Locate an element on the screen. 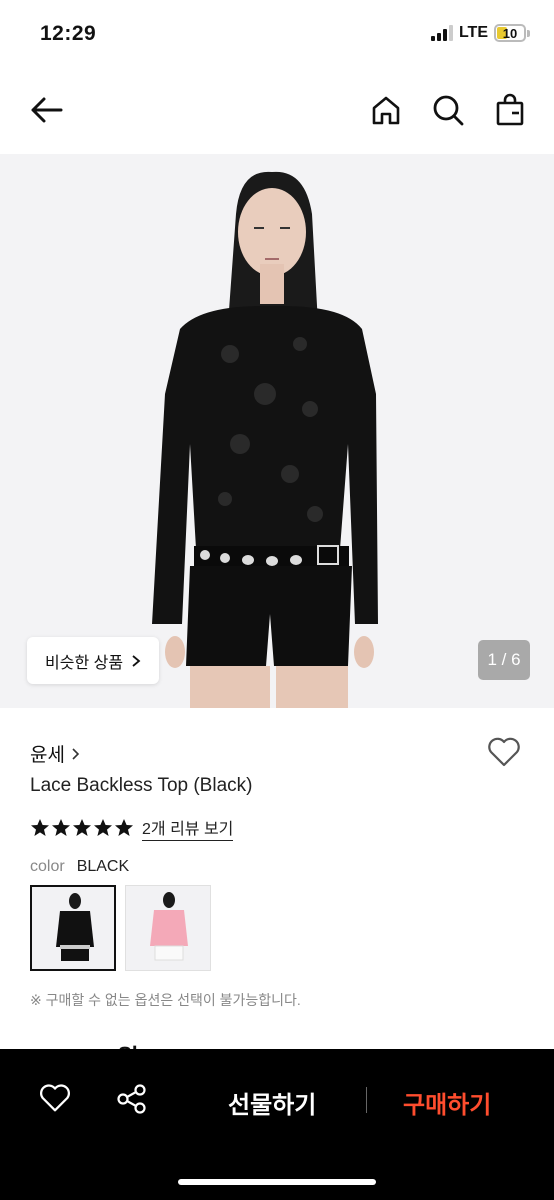 This screenshot has height=1200, width=554. product-name: Lace Backless Top (Black) is located at coordinates (141, 785).